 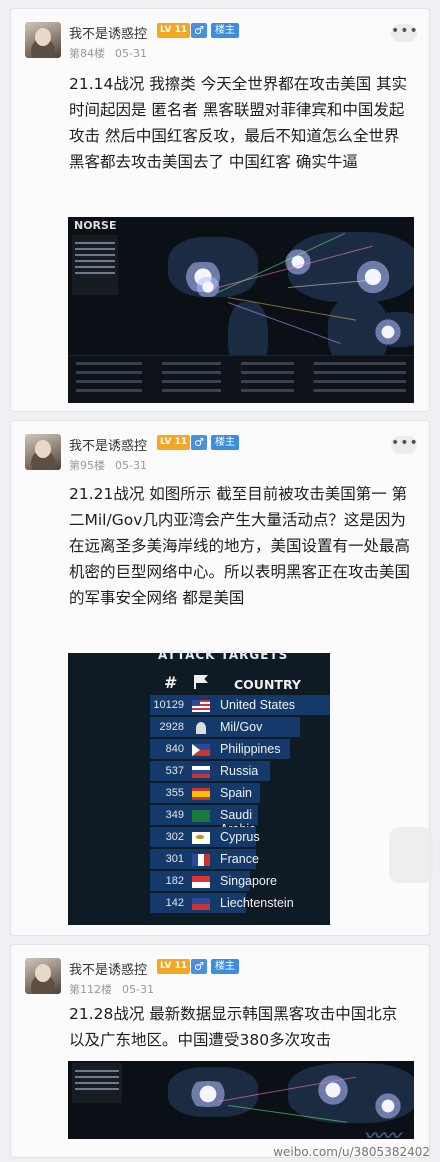 What do you see at coordinates (267, 684) in the screenshot?
I see `country-column-header: COUNTRY` at bounding box center [267, 684].